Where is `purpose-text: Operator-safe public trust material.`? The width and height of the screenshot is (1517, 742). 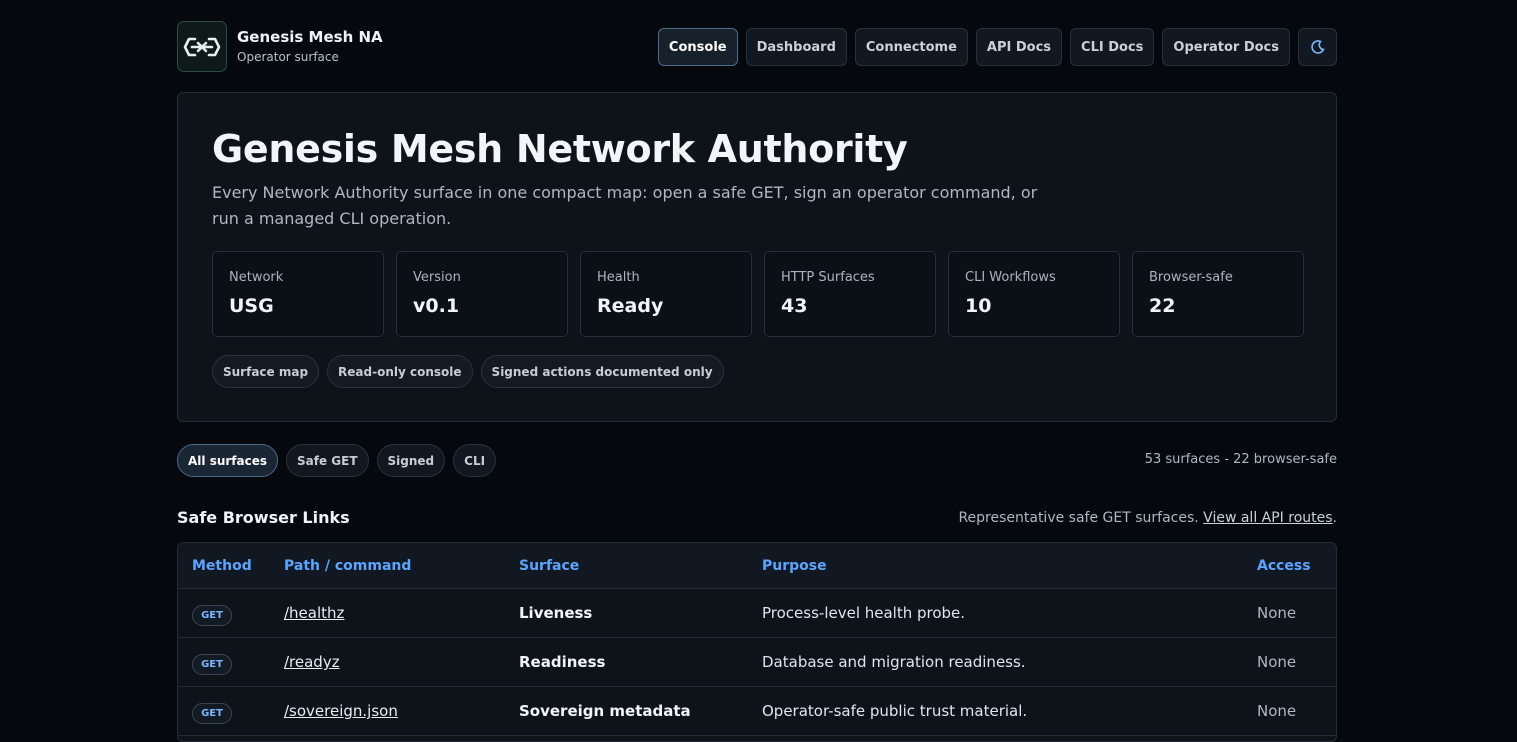 purpose-text: Operator-safe public trust material. is located at coordinates (895, 711).